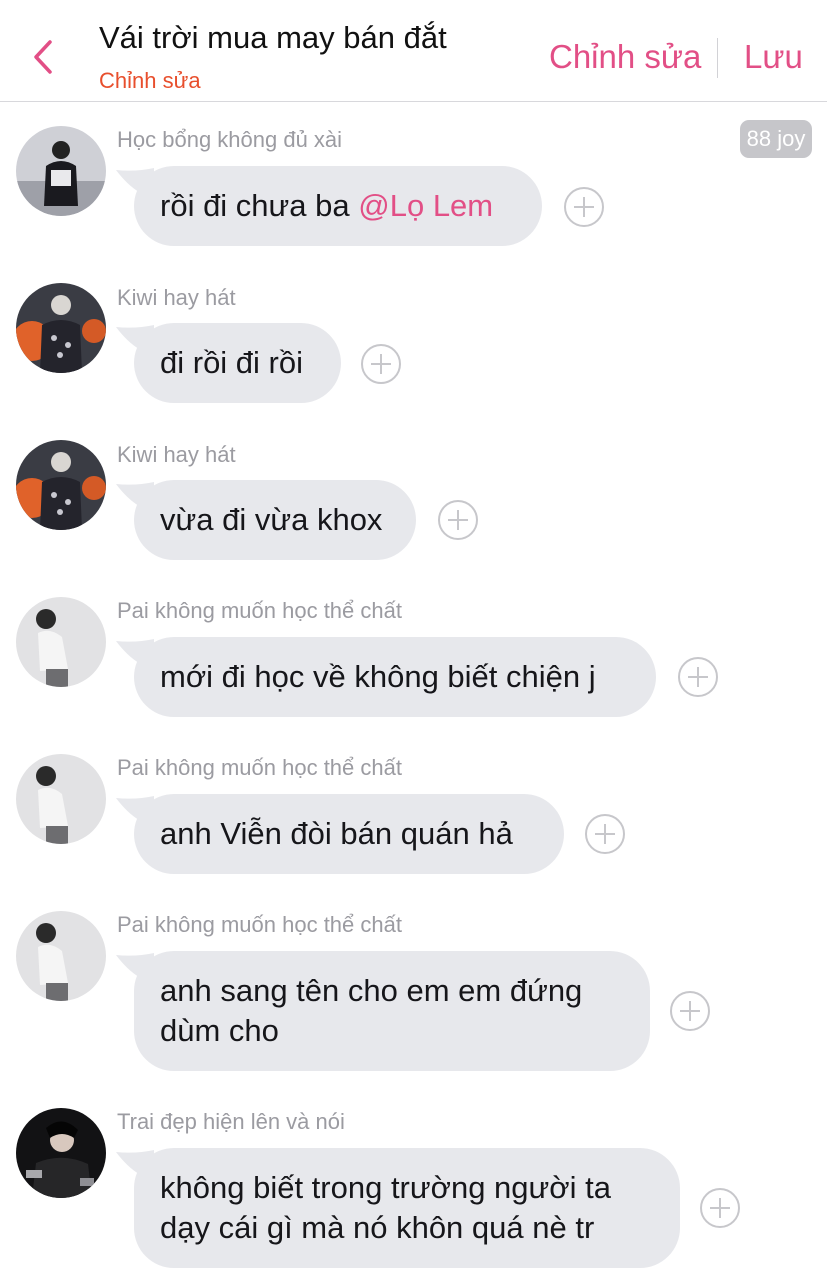 The height and width of the screenshot is (1282, 827). Describe the element at coordinates (273, 37) in the screenshot. I see `chat-title: Vái trời mua may bán đắt` at that location.